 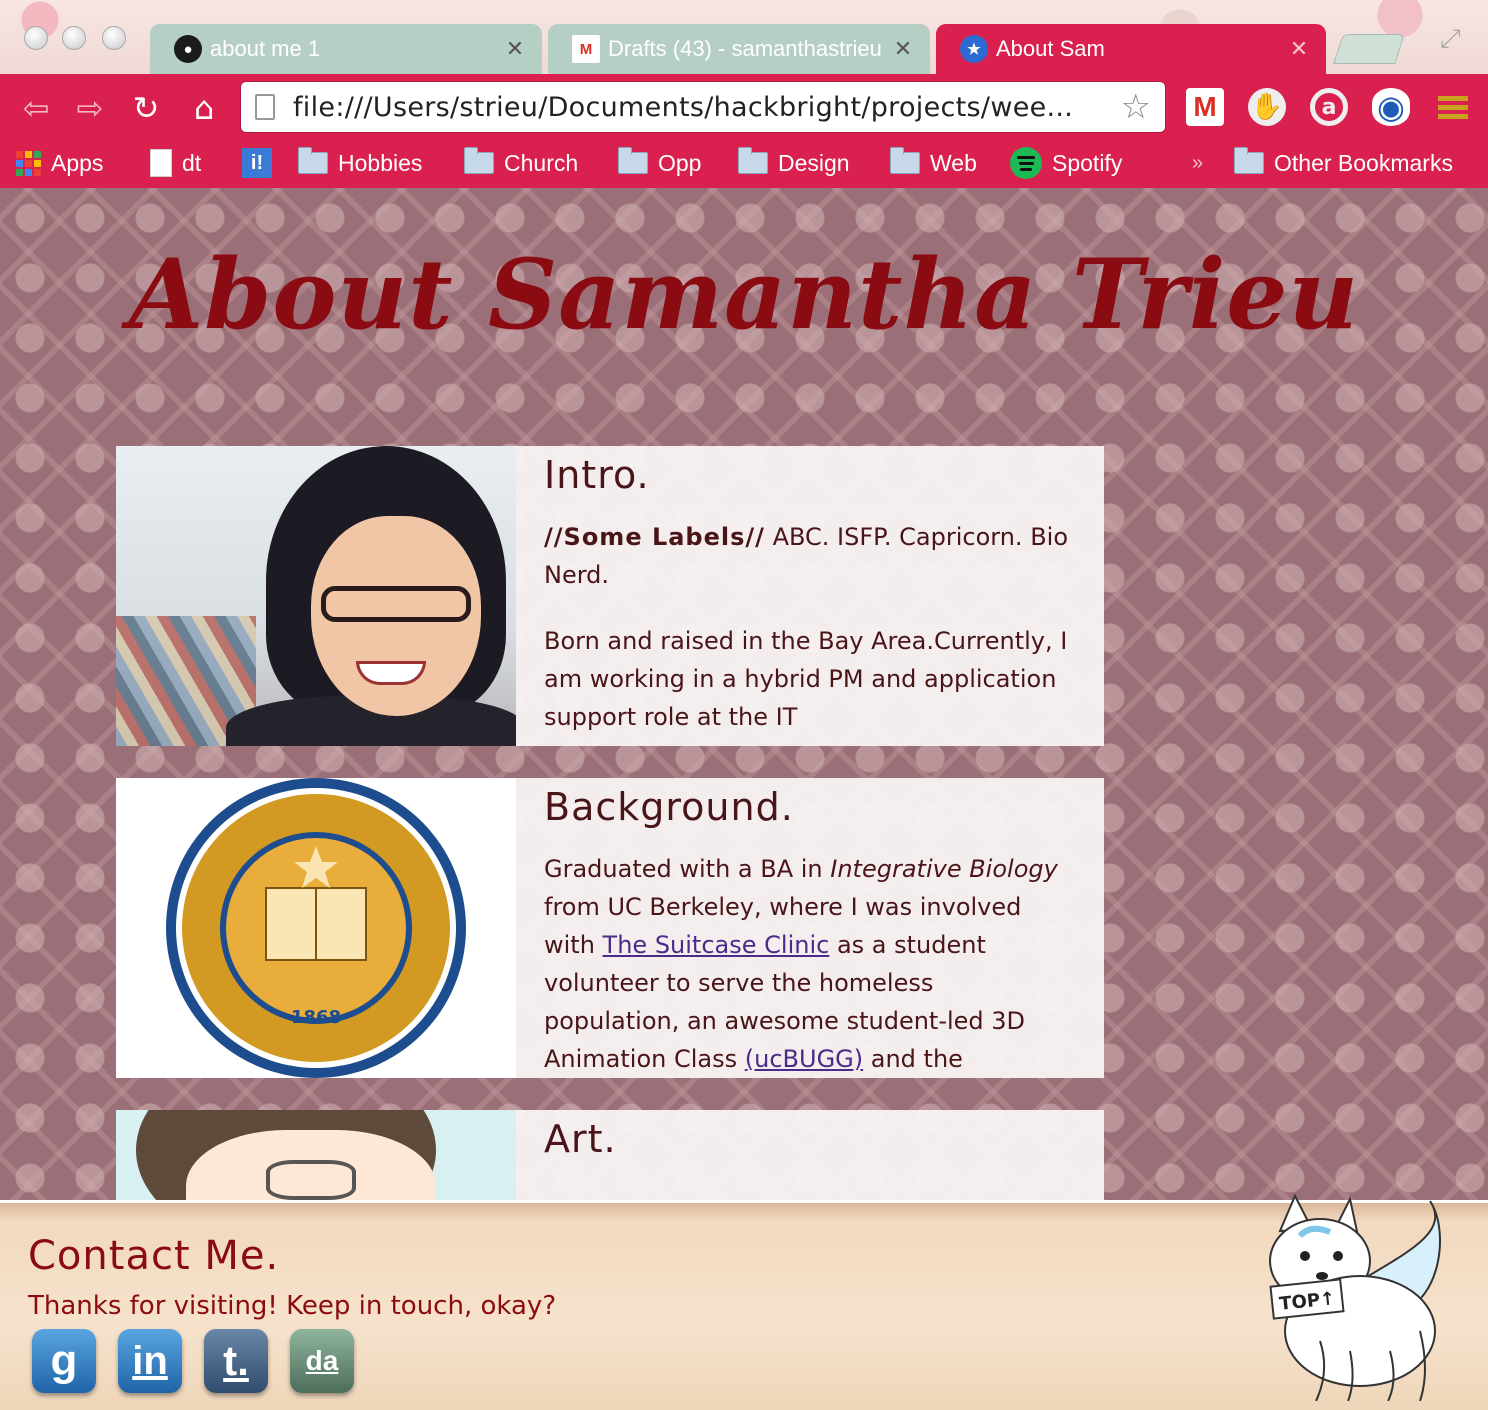 What do you see at coordinates (597, 475) in the screenshot?
I see `intro-heading: Intro.` at bounding box center [597, 475].